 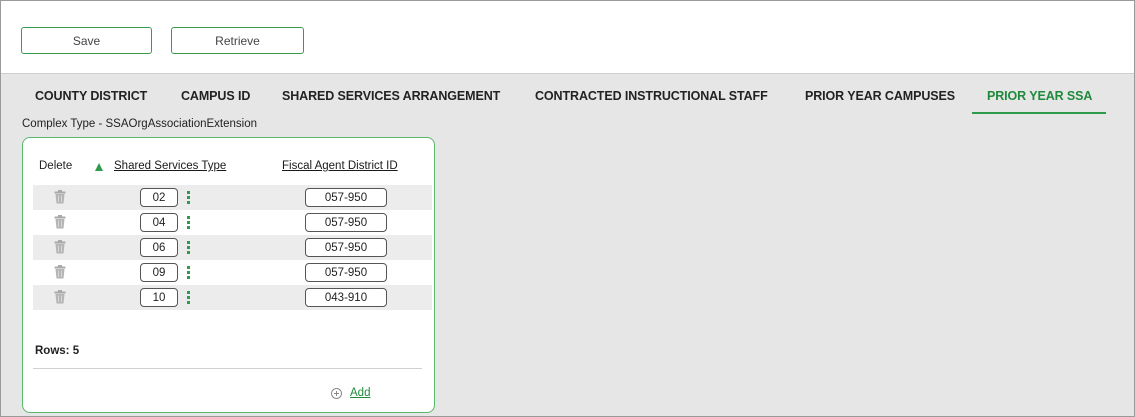 I want to click on tab-contracted-instructional-staff: CONTRACTED INSTRUCTIONAL STAFF, so click(x=651, y=96).